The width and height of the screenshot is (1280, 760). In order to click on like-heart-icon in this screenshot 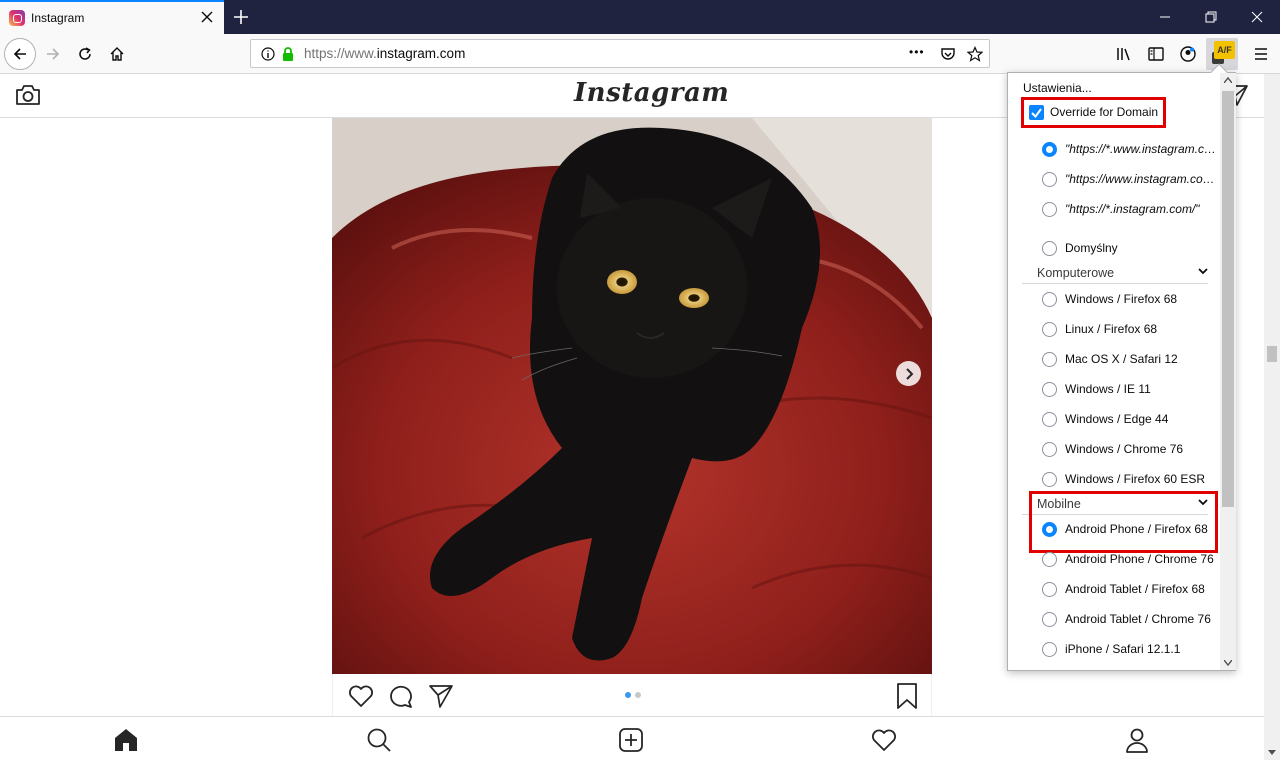, I will do `click(361, 696)`.